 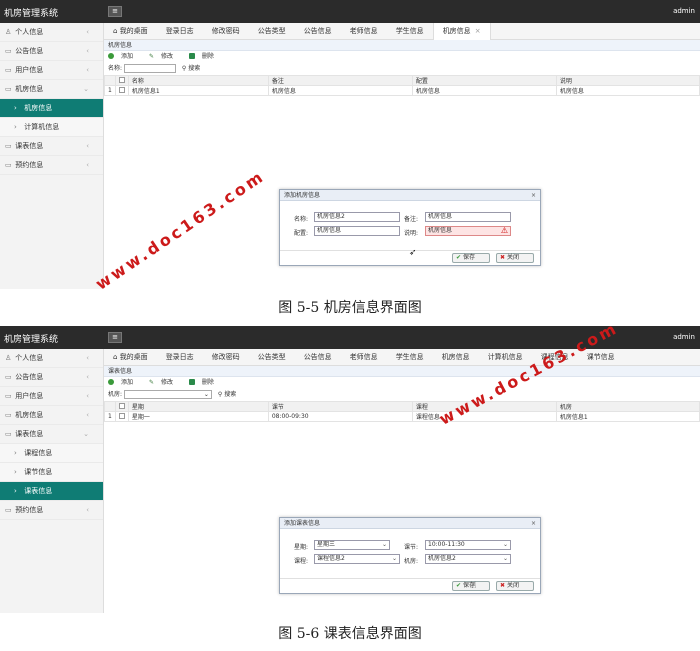 What do you see at coordinates (340, 406) in the screenshot?
I see `column-header: 课节` at bounding box center [340, 406].